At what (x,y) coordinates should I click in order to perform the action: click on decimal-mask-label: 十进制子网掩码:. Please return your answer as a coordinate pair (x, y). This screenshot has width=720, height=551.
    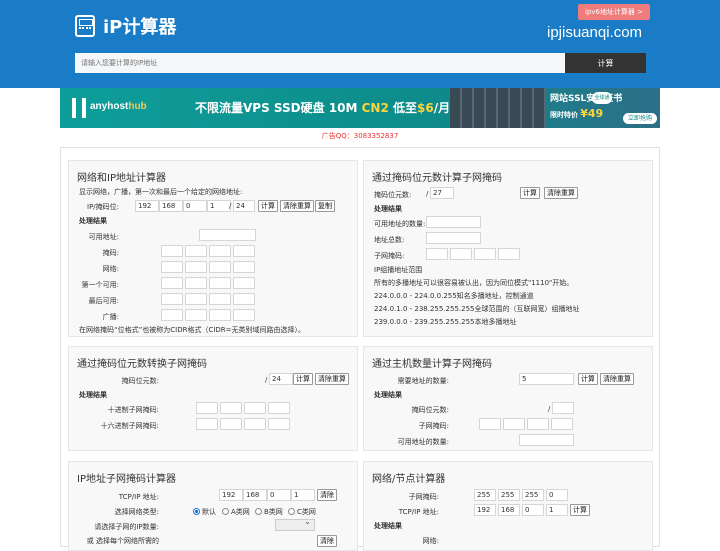
    Looking at the image, I should click on (133, 410).